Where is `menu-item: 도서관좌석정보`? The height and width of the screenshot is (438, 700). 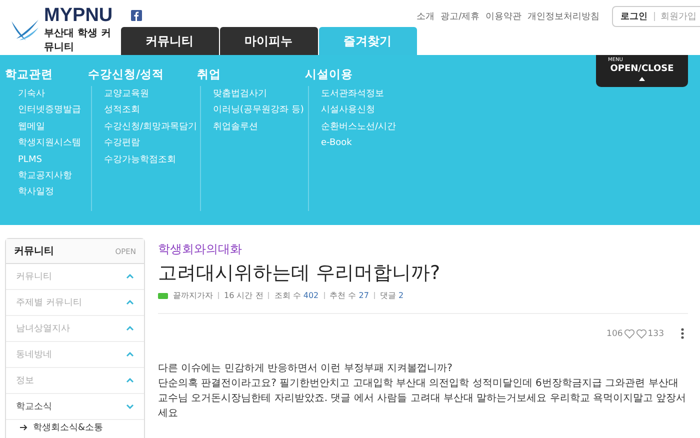
menu-item: 도서관좌석정보 is located at coordinates (373, 94).